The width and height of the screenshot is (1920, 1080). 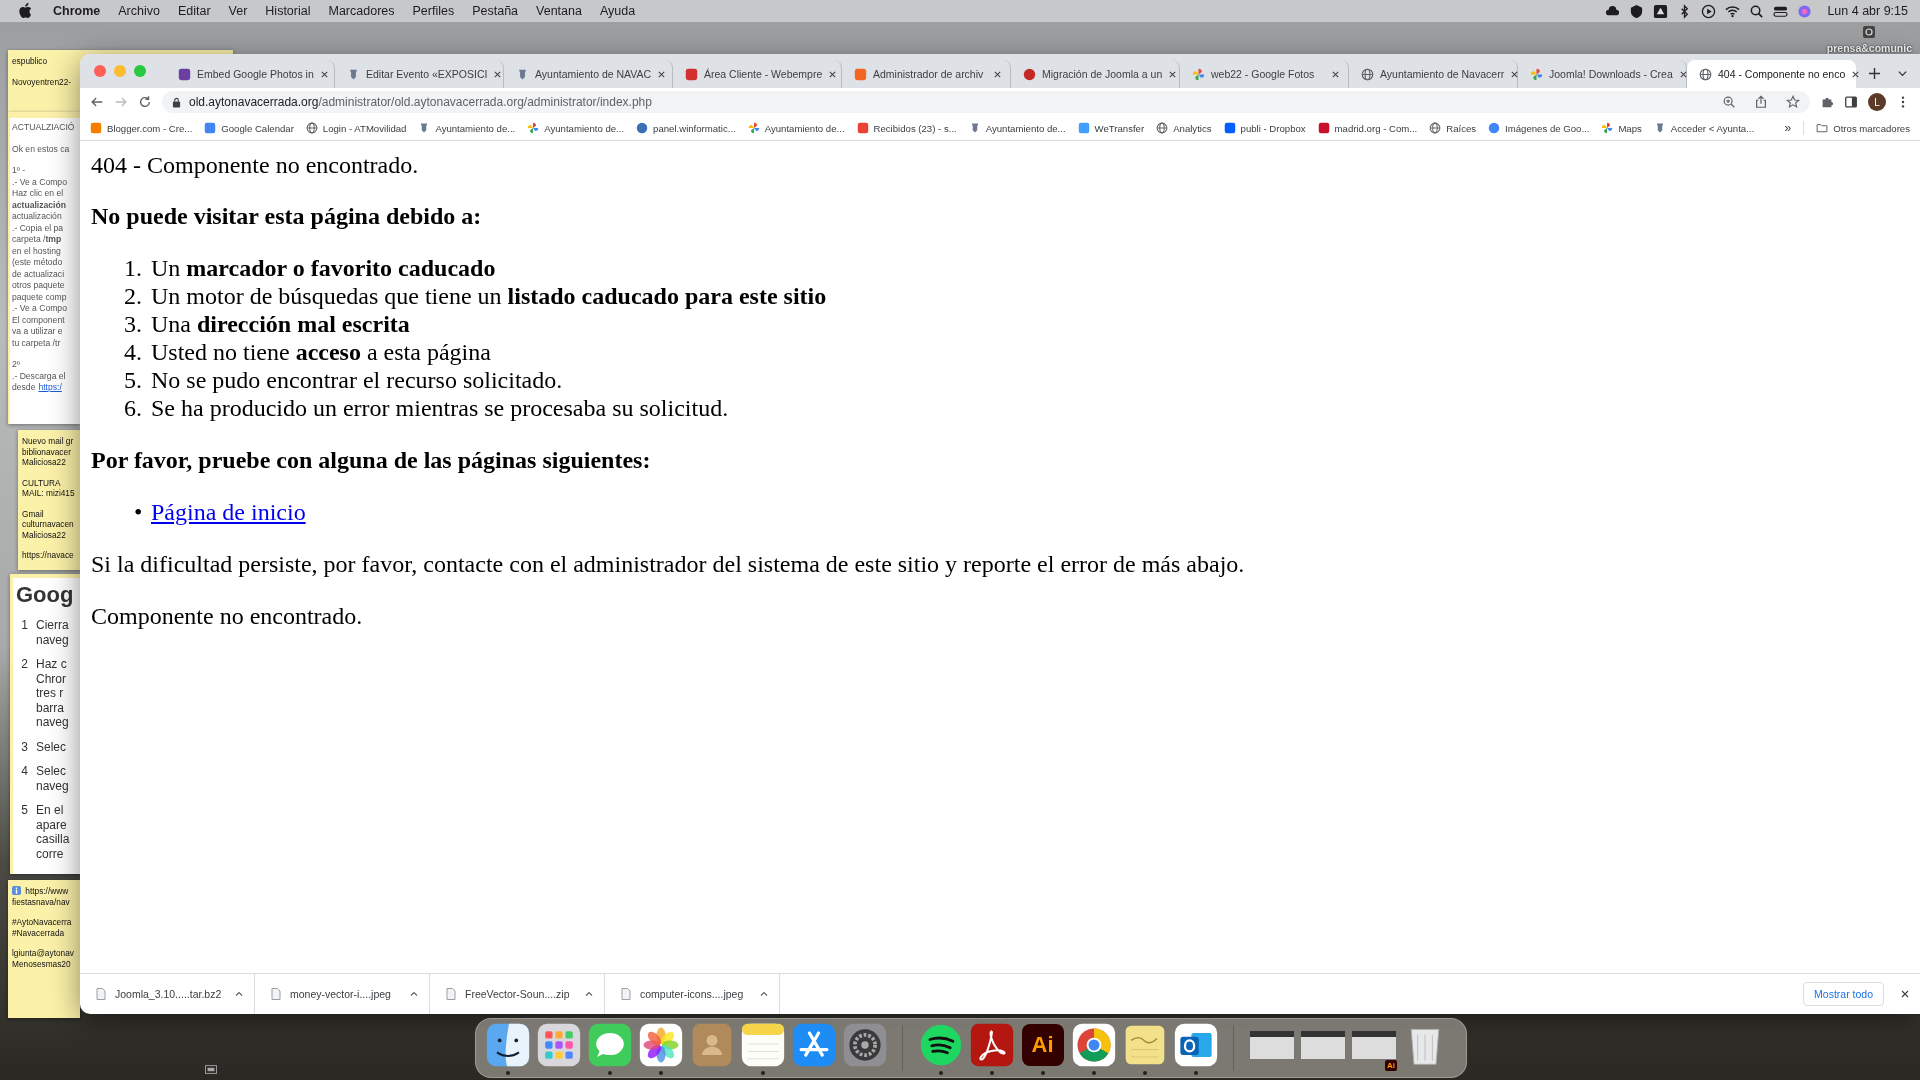 I want to click on menu-item: Ayuda, so click(x=617, y=11).